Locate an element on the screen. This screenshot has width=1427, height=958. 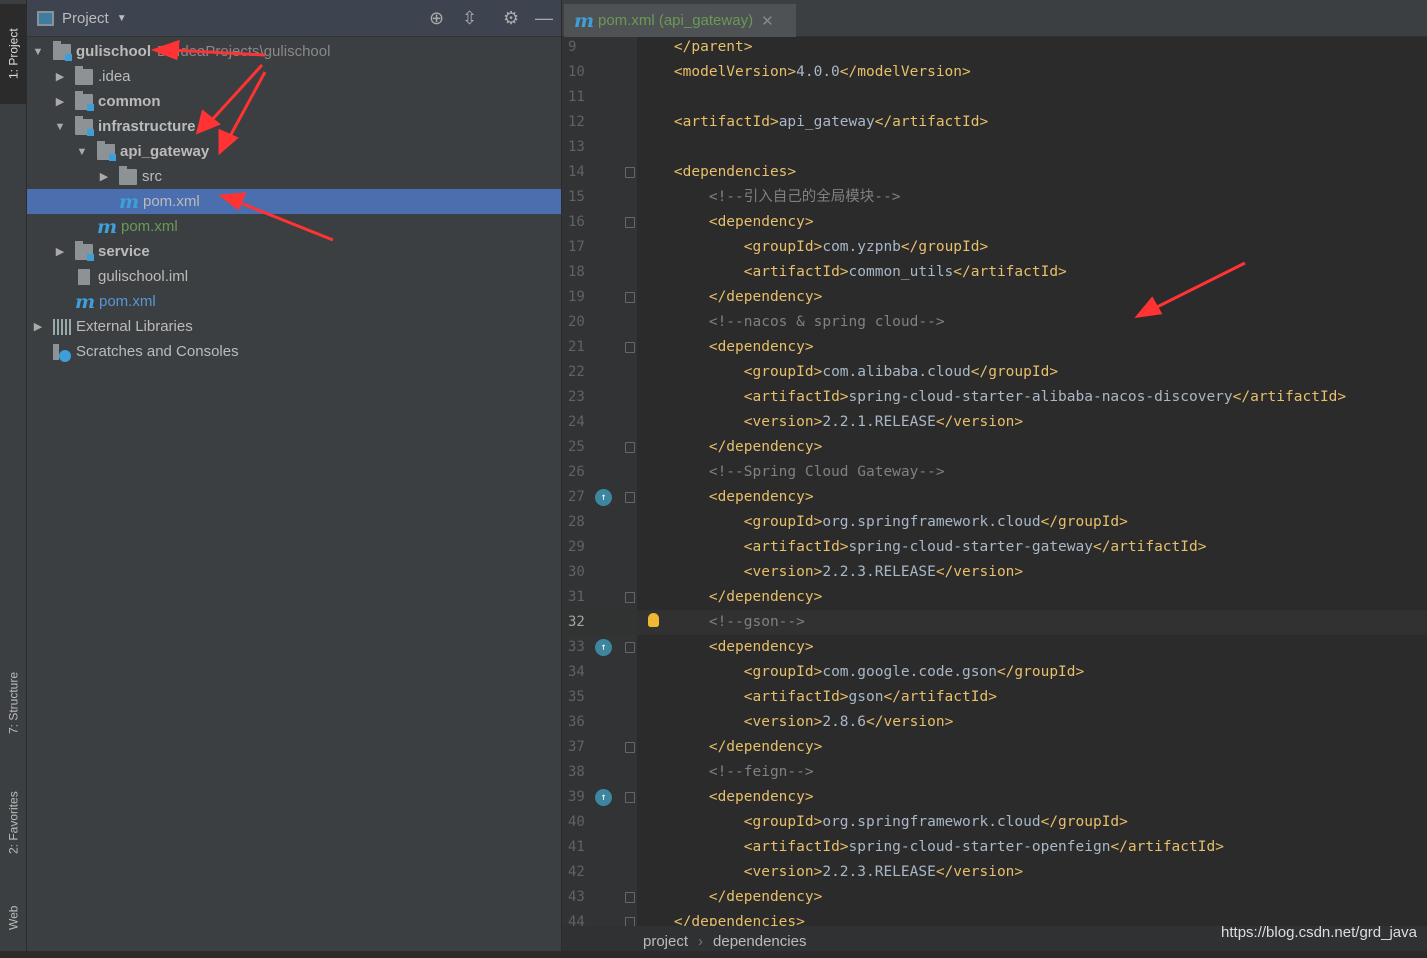
tree-item: ▼ infrastructure is located at coordinates (294, 126).